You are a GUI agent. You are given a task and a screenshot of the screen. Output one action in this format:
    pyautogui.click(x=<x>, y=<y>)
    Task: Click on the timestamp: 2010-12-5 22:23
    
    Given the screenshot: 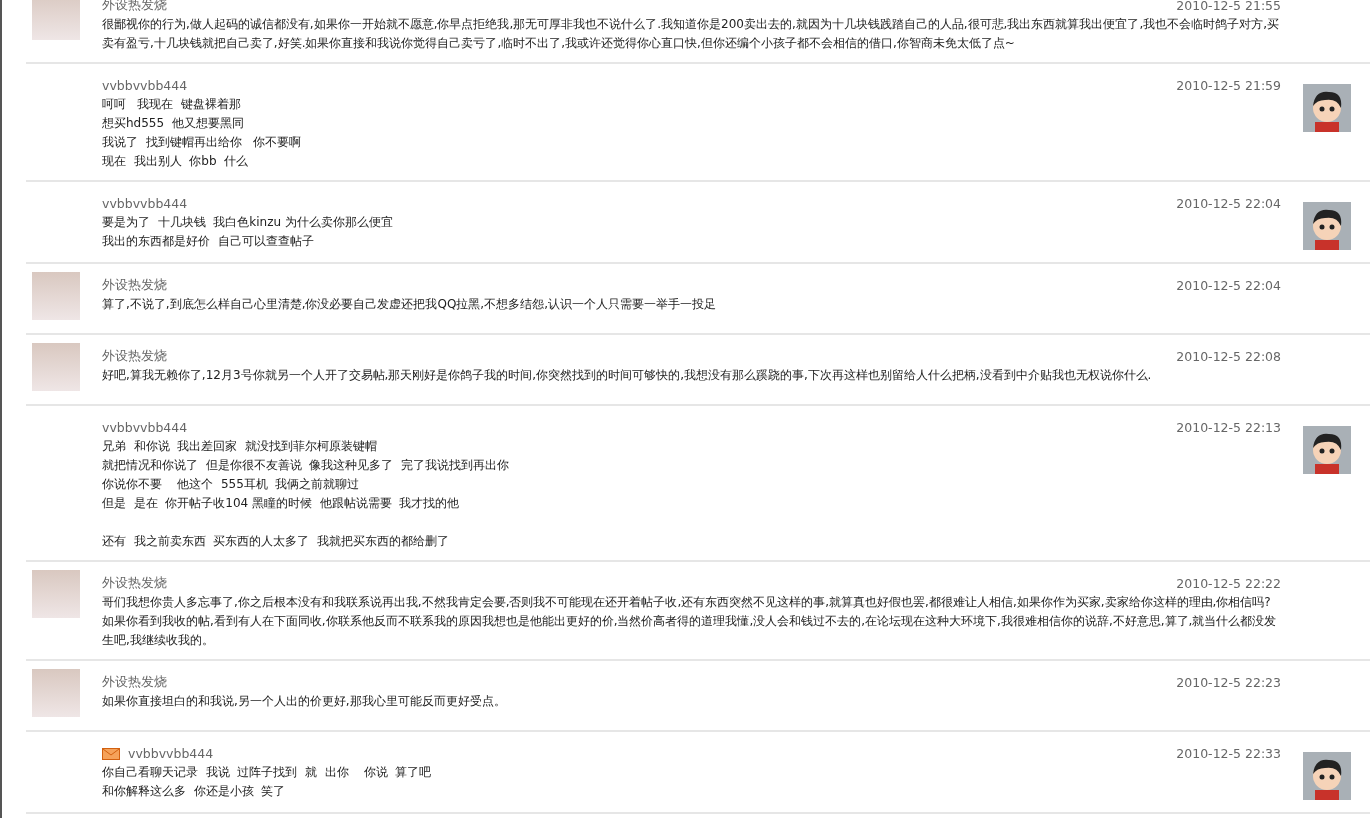 What is the action you would take?
    pyautogui.click(x=1228, y=682)
    